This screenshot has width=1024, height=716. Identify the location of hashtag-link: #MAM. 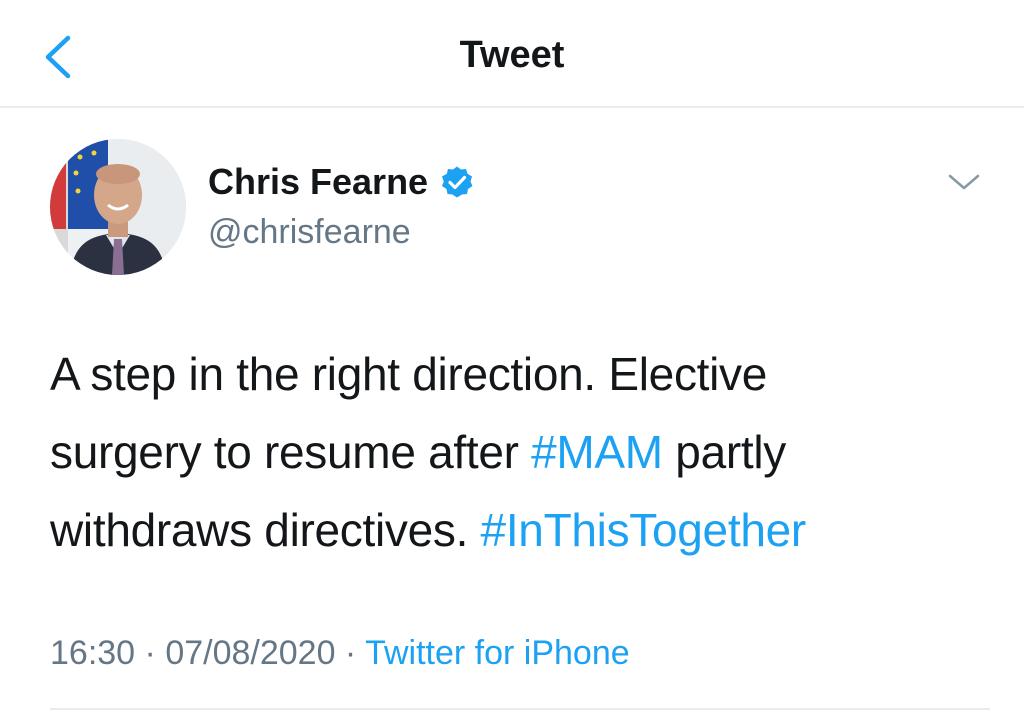
(597, 452).